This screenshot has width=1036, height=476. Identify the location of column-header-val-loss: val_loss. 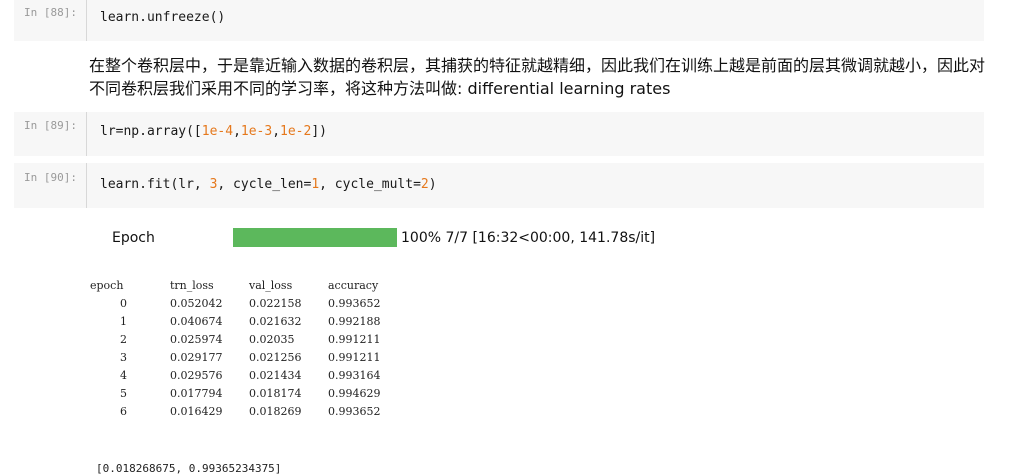
(271, 285).